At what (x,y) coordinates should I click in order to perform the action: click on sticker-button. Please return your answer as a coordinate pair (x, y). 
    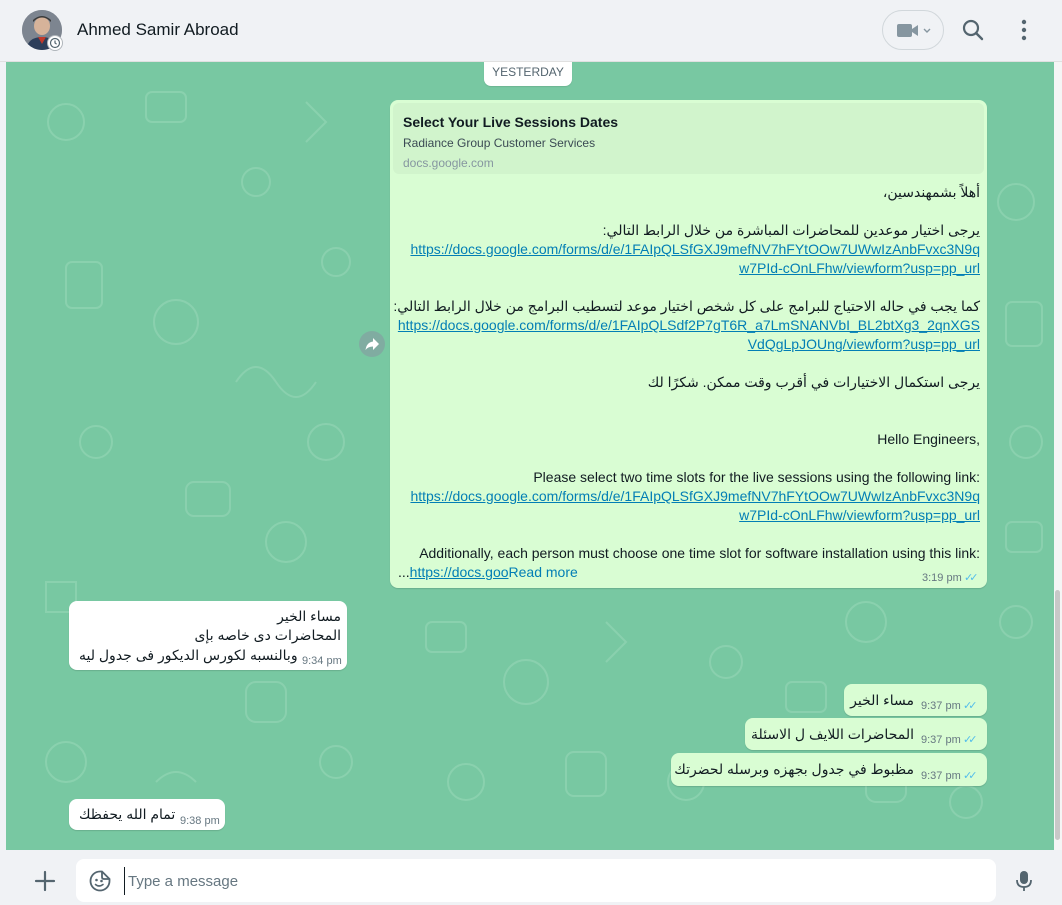
    Looking at the image, I should click on (100, 881).